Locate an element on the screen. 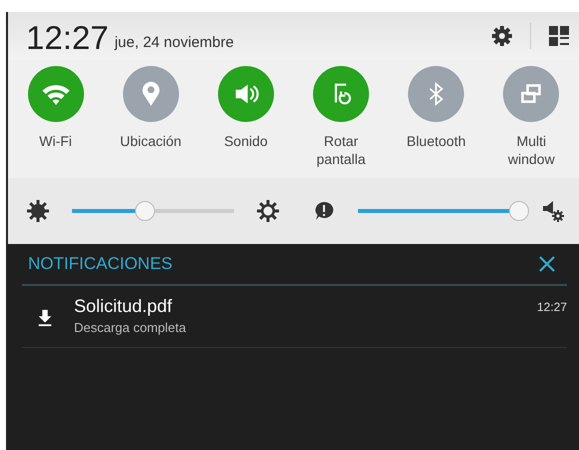 The height and width of the screenshot is (450, 579). notification-time: 12:27 is located at coordinates (551, 307).